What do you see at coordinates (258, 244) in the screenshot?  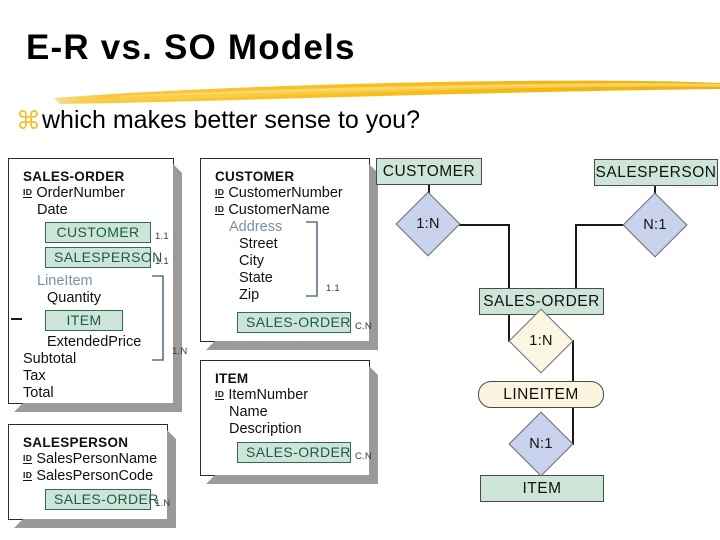 I see `attribute-label: Street` at bounding box center [258, 244].